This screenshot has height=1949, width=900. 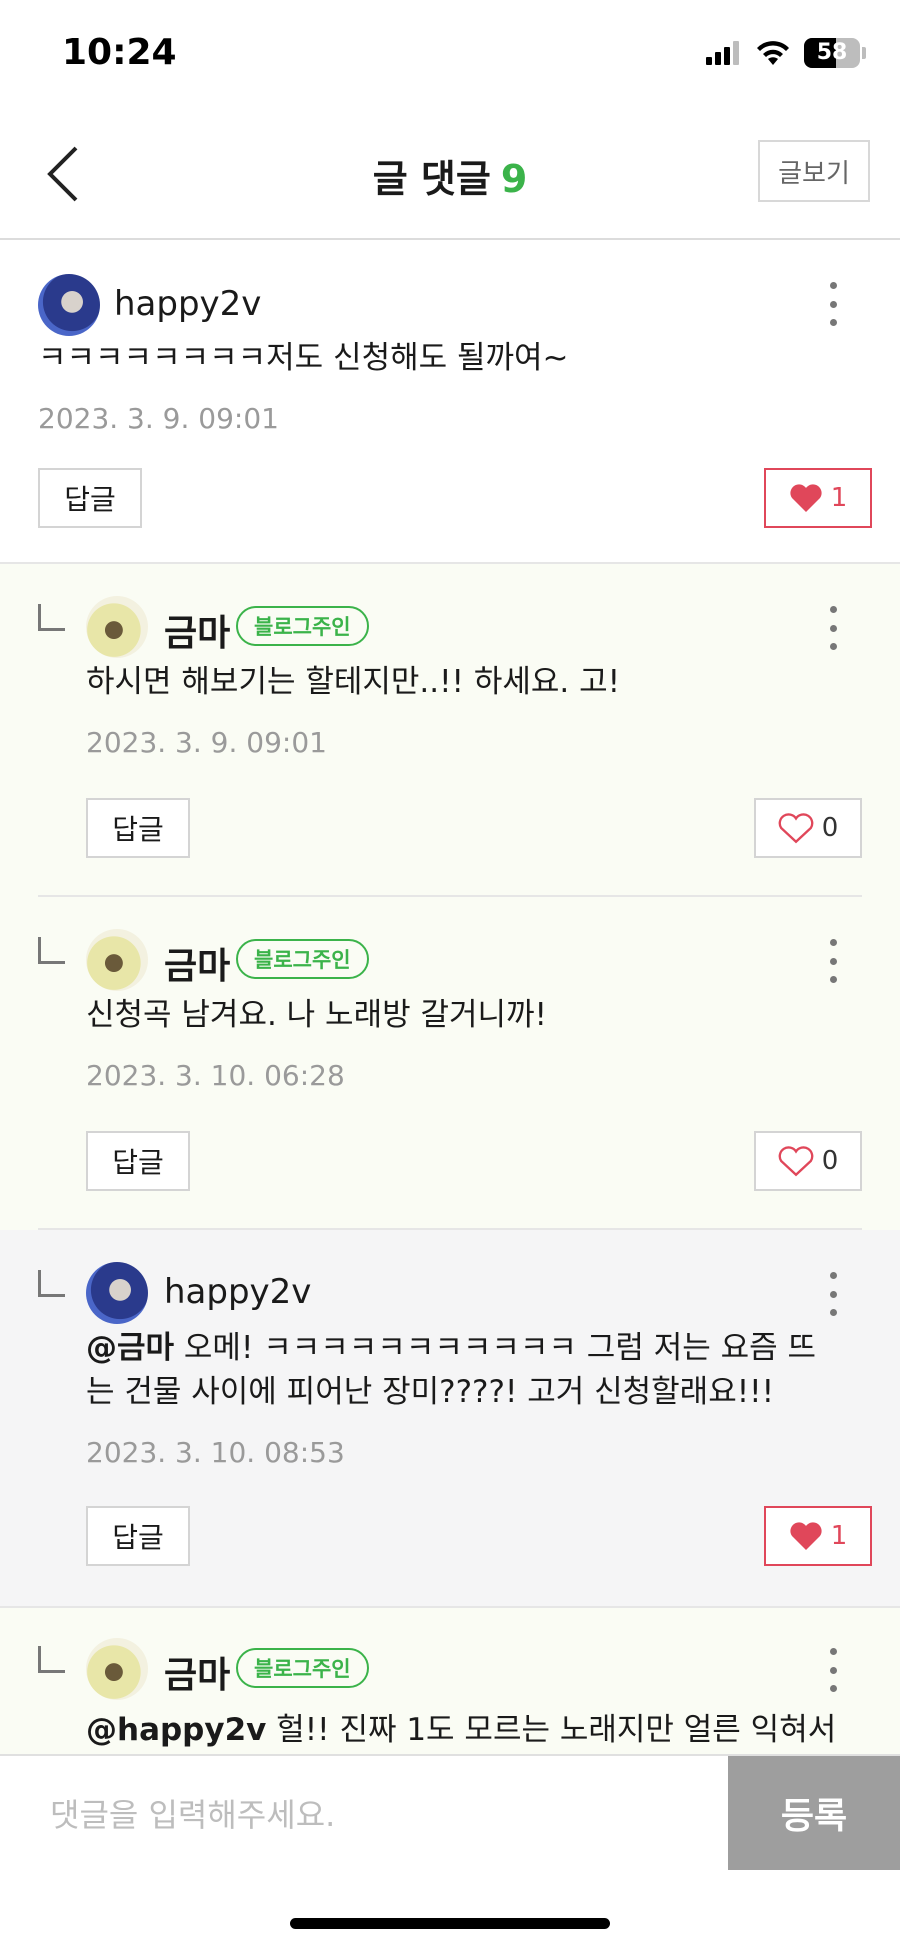 I want to click on comment-text: 신청곡 남겨요. 나 노래방 갈거니까!, so click(x=316, y=1015).